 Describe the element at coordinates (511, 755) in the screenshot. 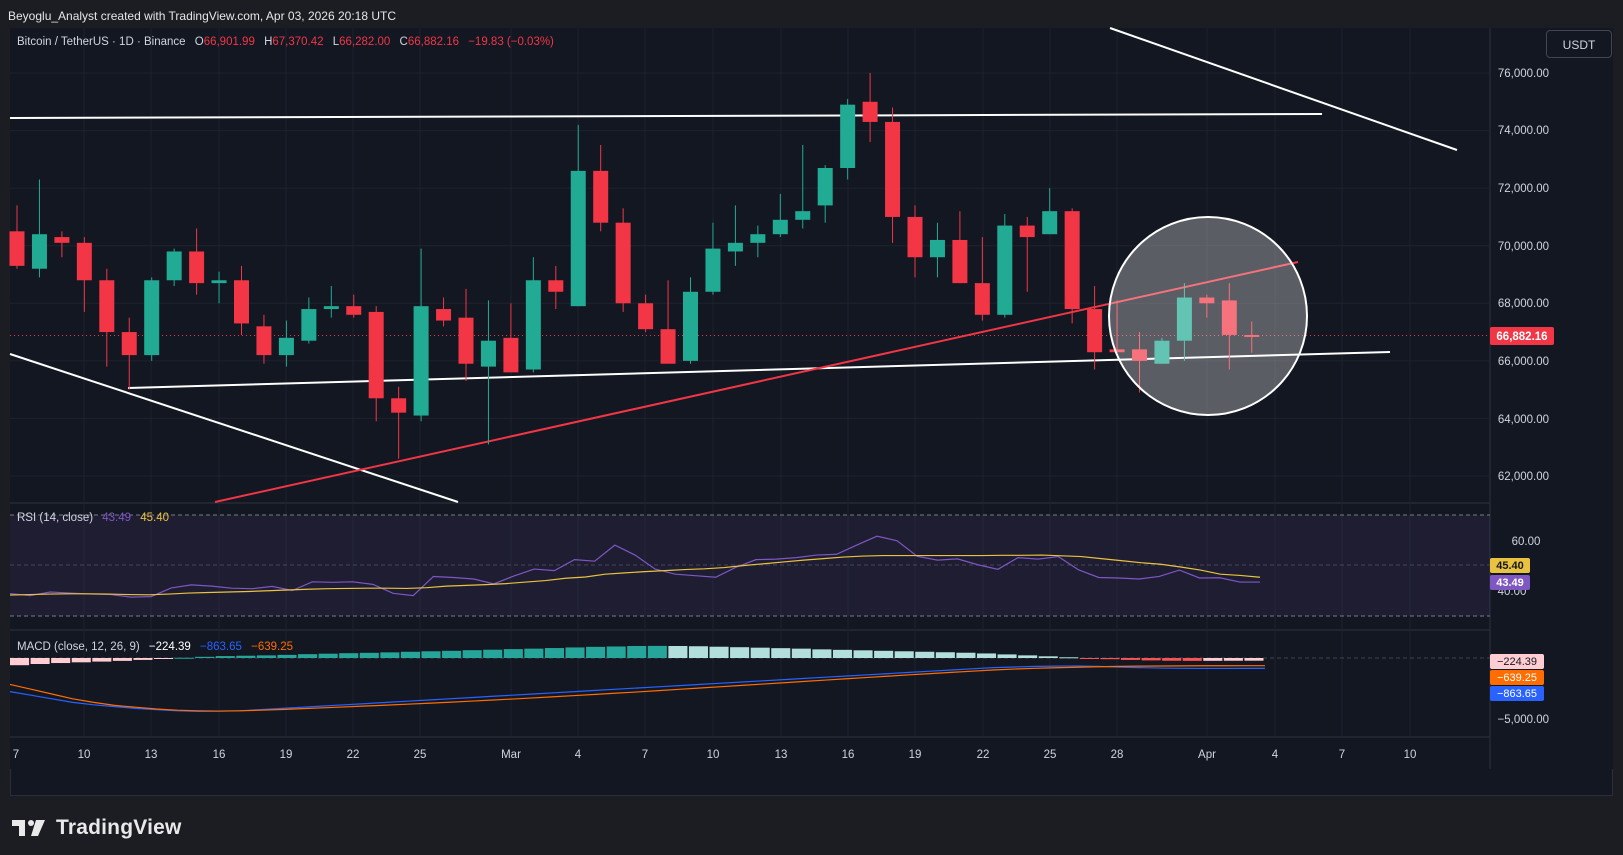

I see `time-tick: Mar` at that location.